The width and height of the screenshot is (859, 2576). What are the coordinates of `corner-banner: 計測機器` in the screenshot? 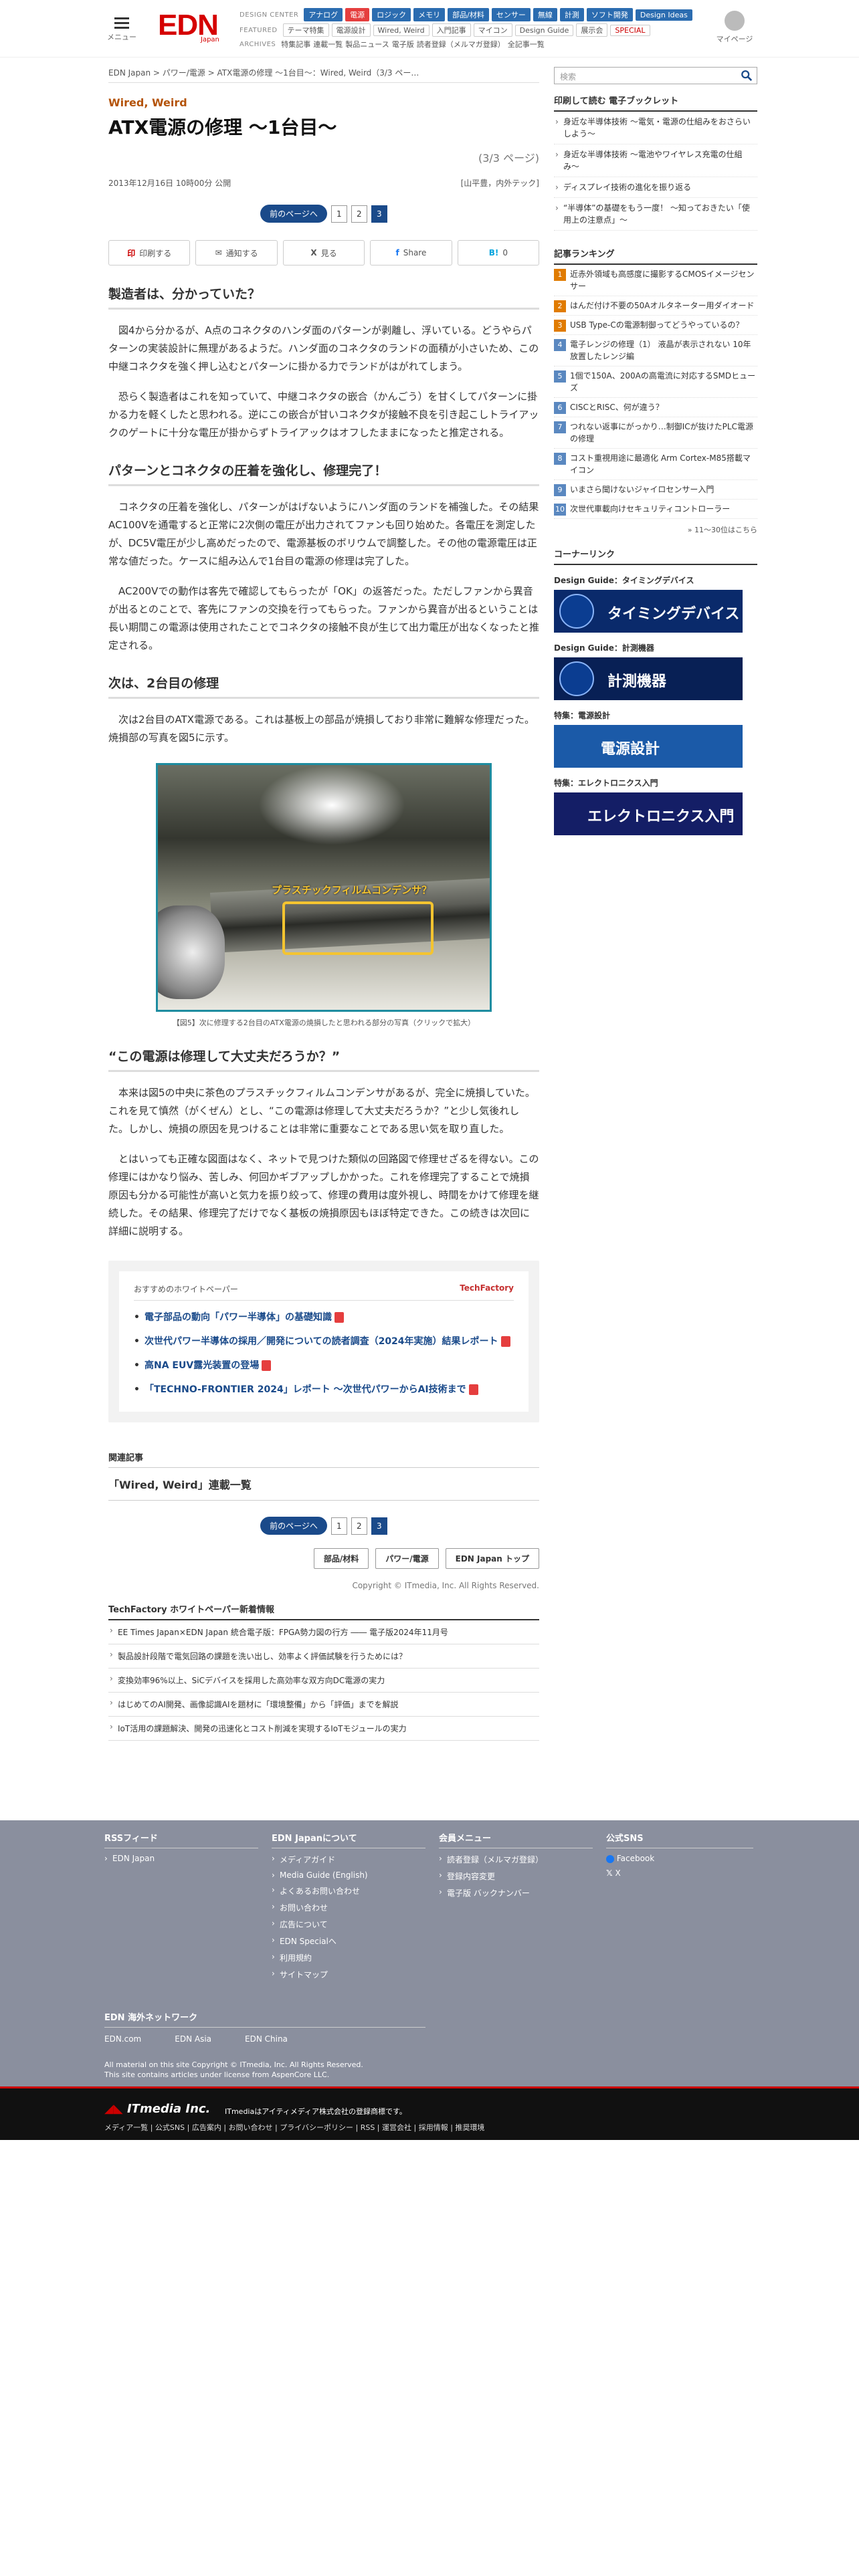 It's located at (649, 678).